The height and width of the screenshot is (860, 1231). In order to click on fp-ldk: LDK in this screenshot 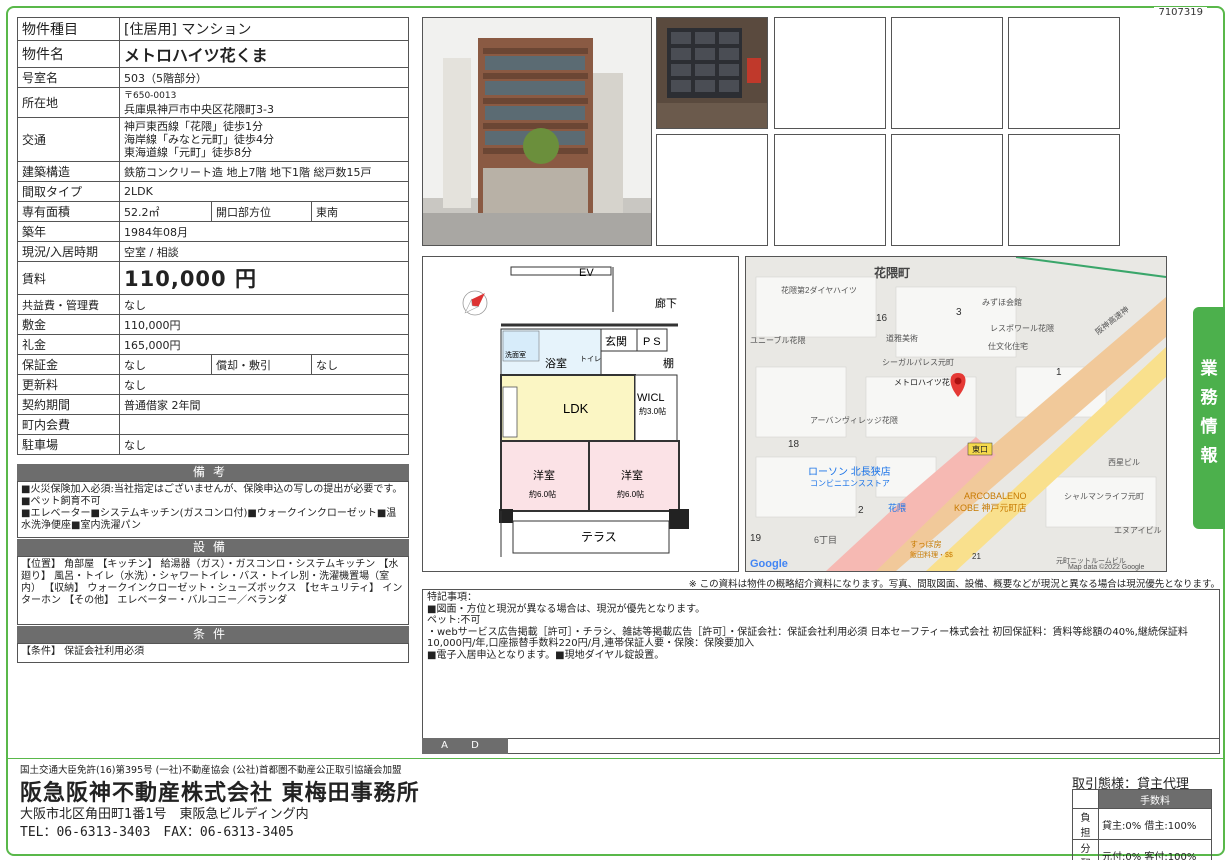, I will do `click(576, 408)`.